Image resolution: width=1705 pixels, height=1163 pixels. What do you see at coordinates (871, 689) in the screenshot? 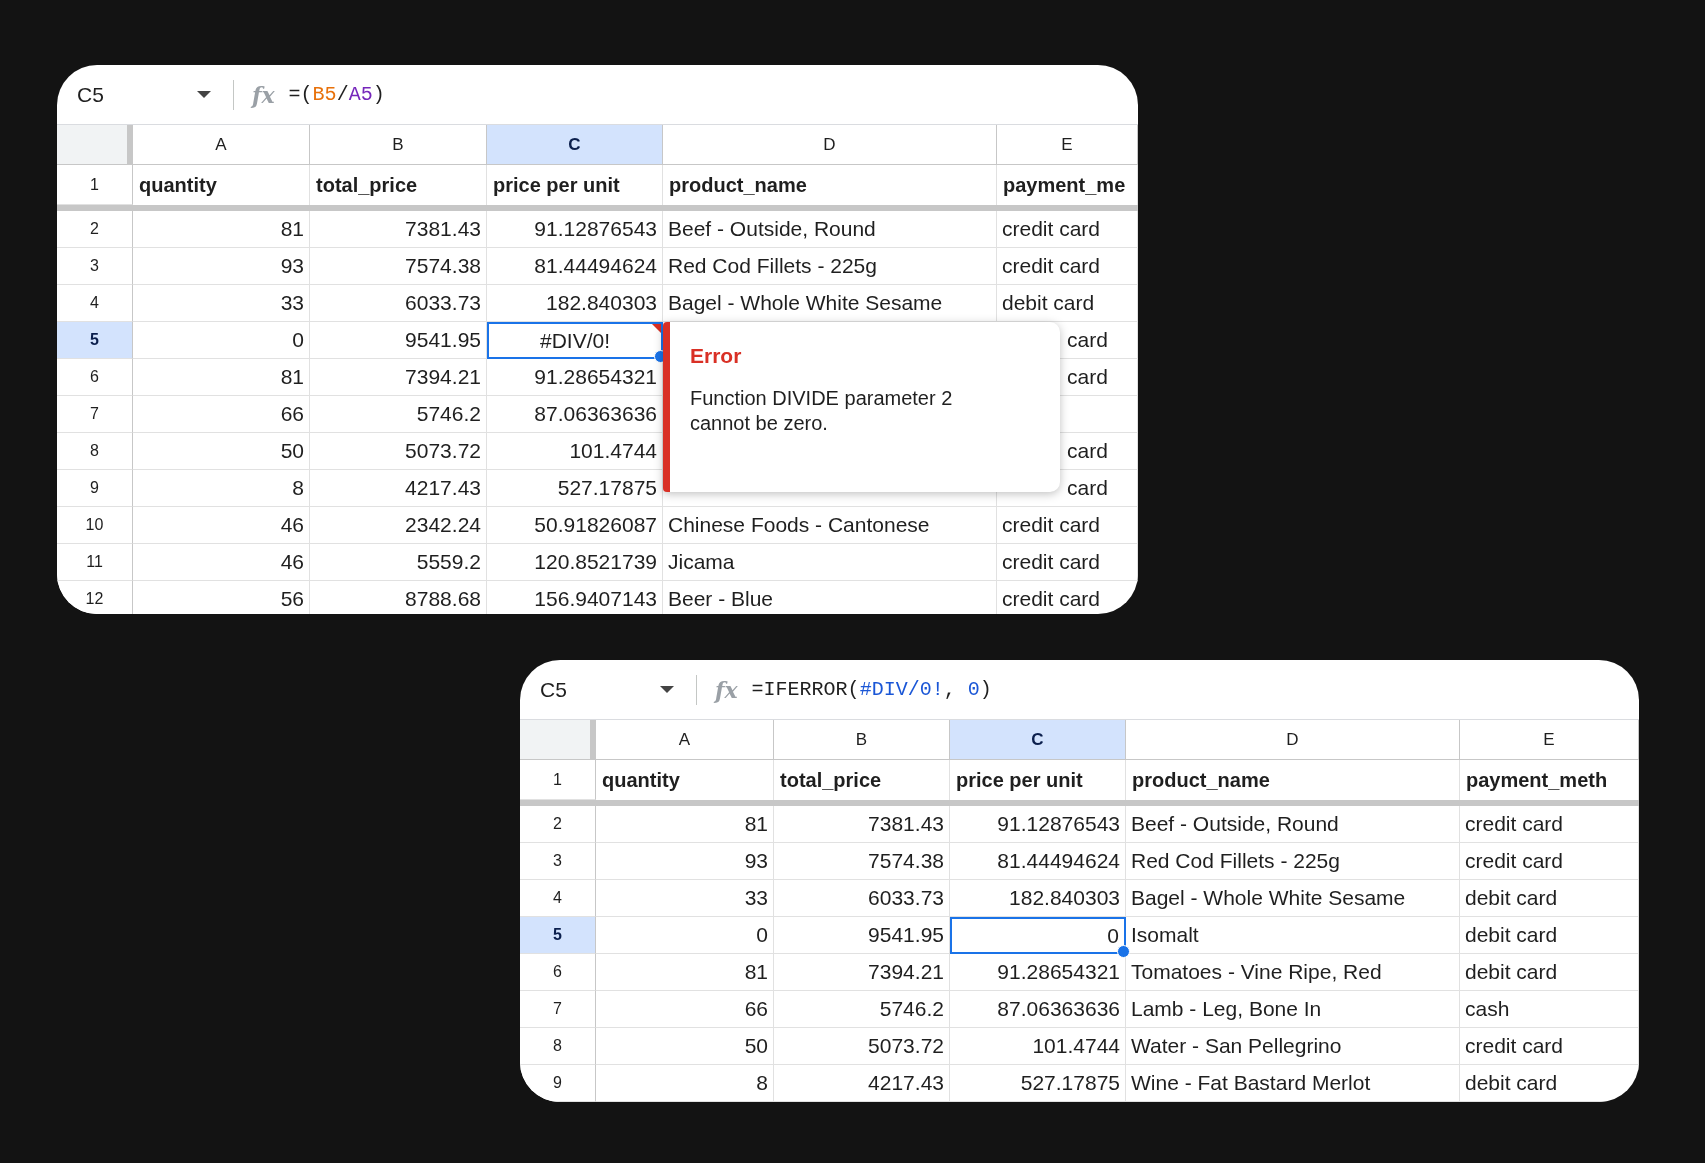
I see `formula-field: =IFERROR(#DIV/0!, 0)` at bounding box center [871, 689].